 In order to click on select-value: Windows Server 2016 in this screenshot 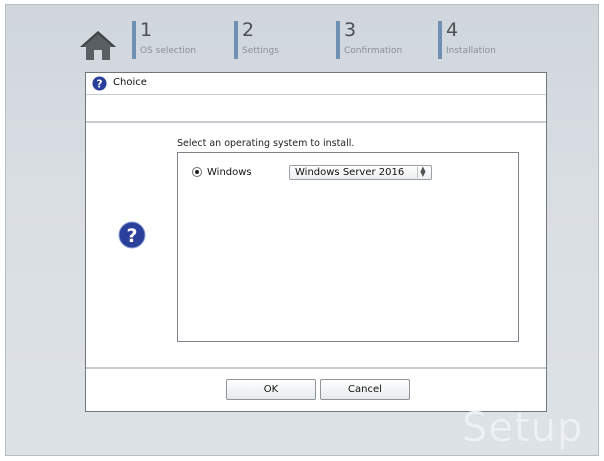, I will do `click(350, 172)`.